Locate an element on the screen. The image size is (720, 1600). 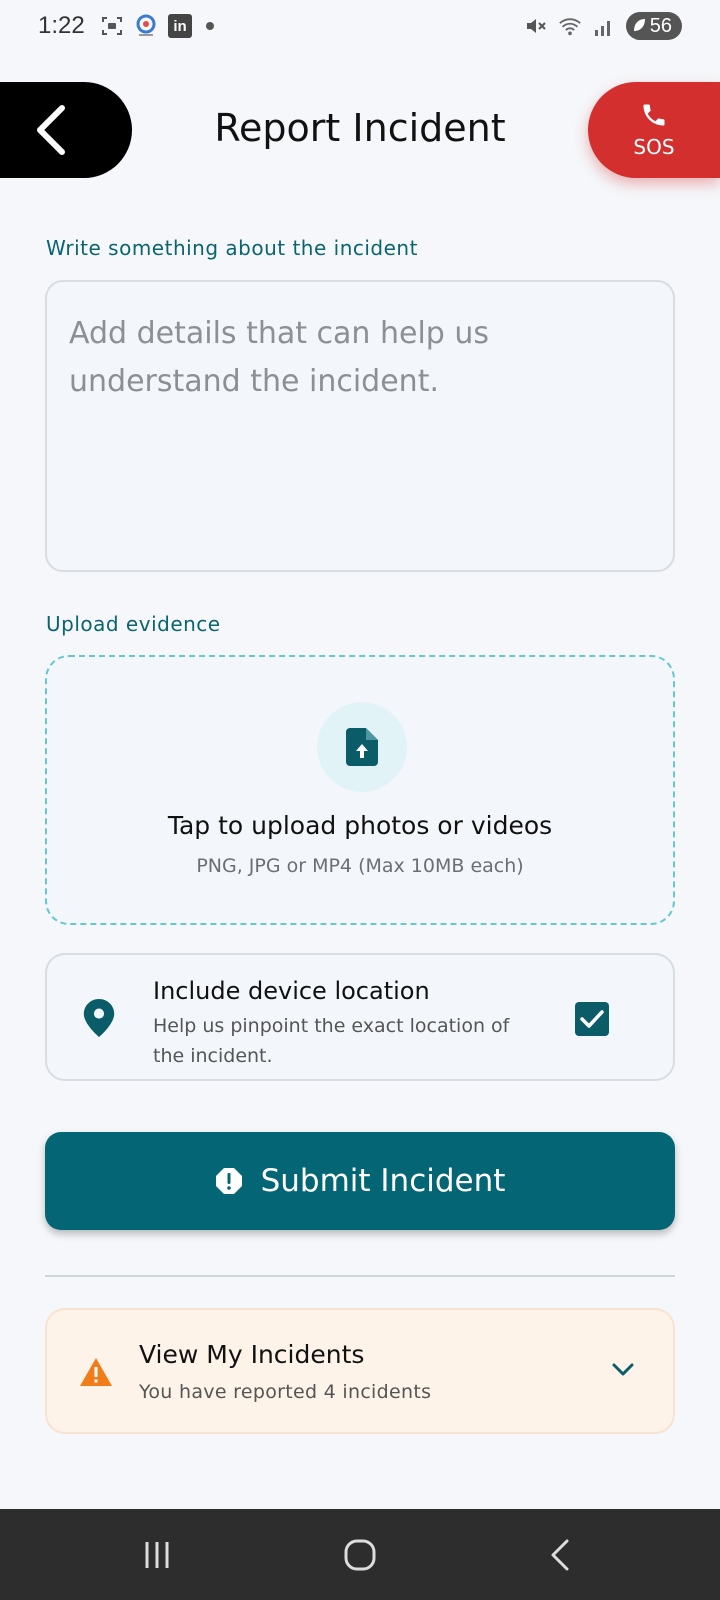
upload-label: Upload evidence is located at coordinates (133, 624).